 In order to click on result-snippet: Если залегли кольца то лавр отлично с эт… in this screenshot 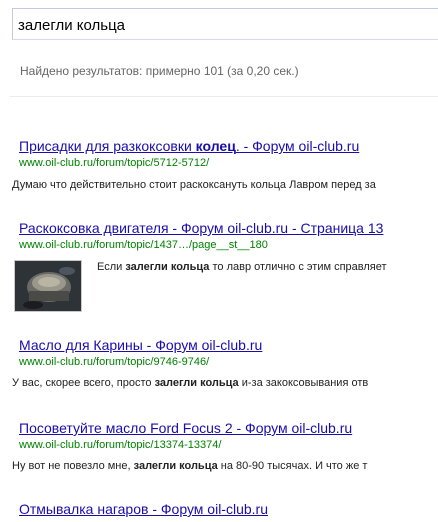, I will do `click(242, 267)`.